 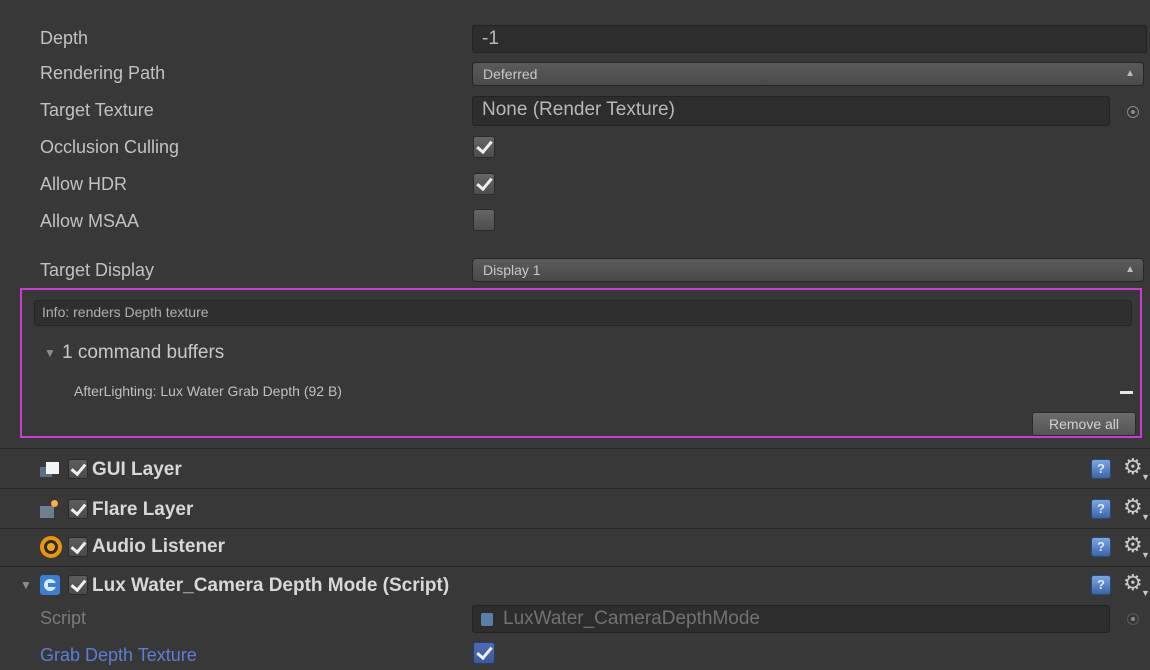 I want to click on audio-listener-icon, so click(x=51, y=547).